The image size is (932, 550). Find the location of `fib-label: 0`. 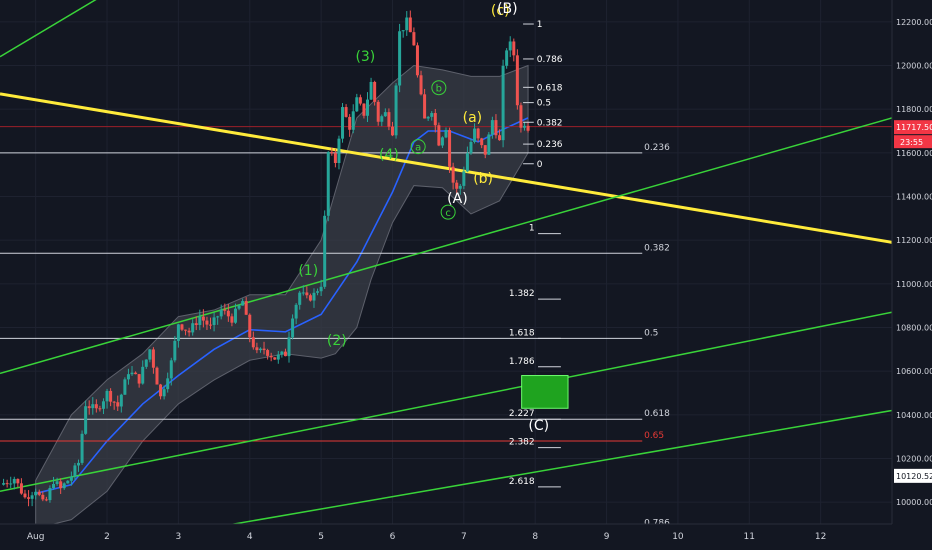

fib-label: 0 is located at coordinates (540, 165).